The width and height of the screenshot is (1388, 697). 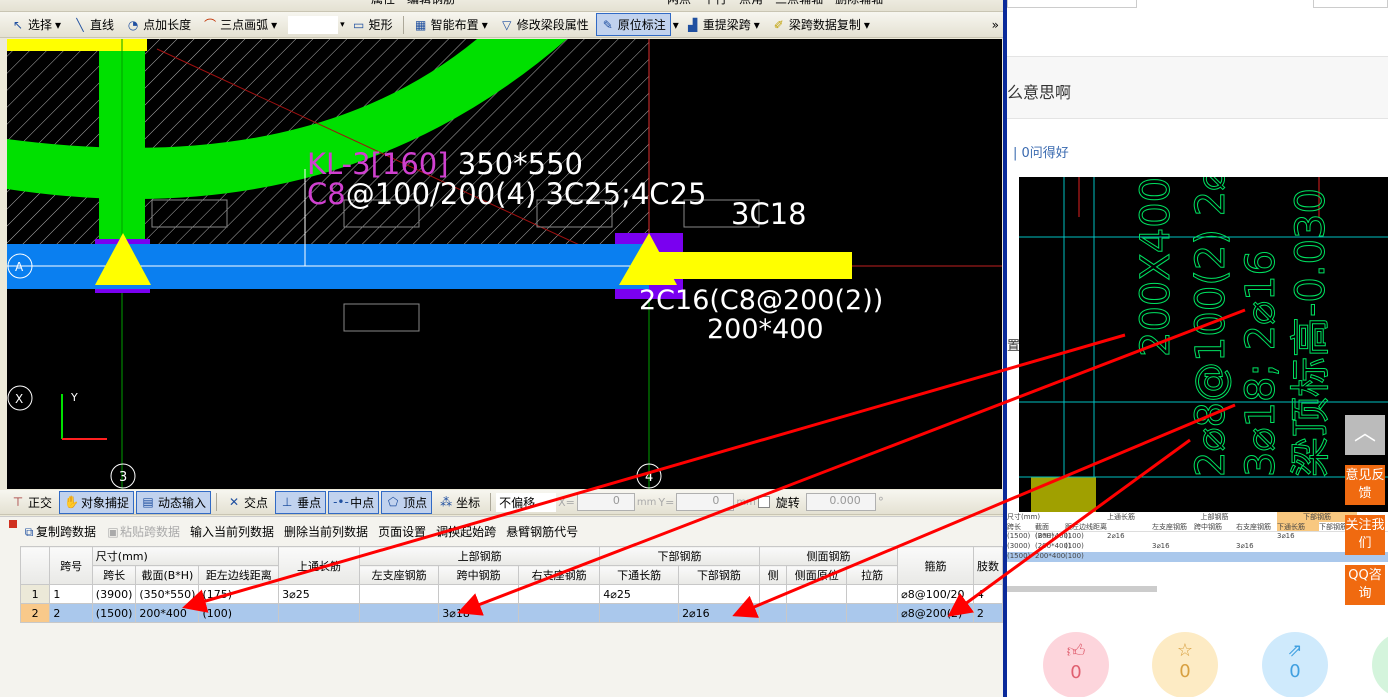 What do you see at coordinates (765, 329) in the screenshot?
I see `section-label: 200*400` at bounding box center [765, 329].